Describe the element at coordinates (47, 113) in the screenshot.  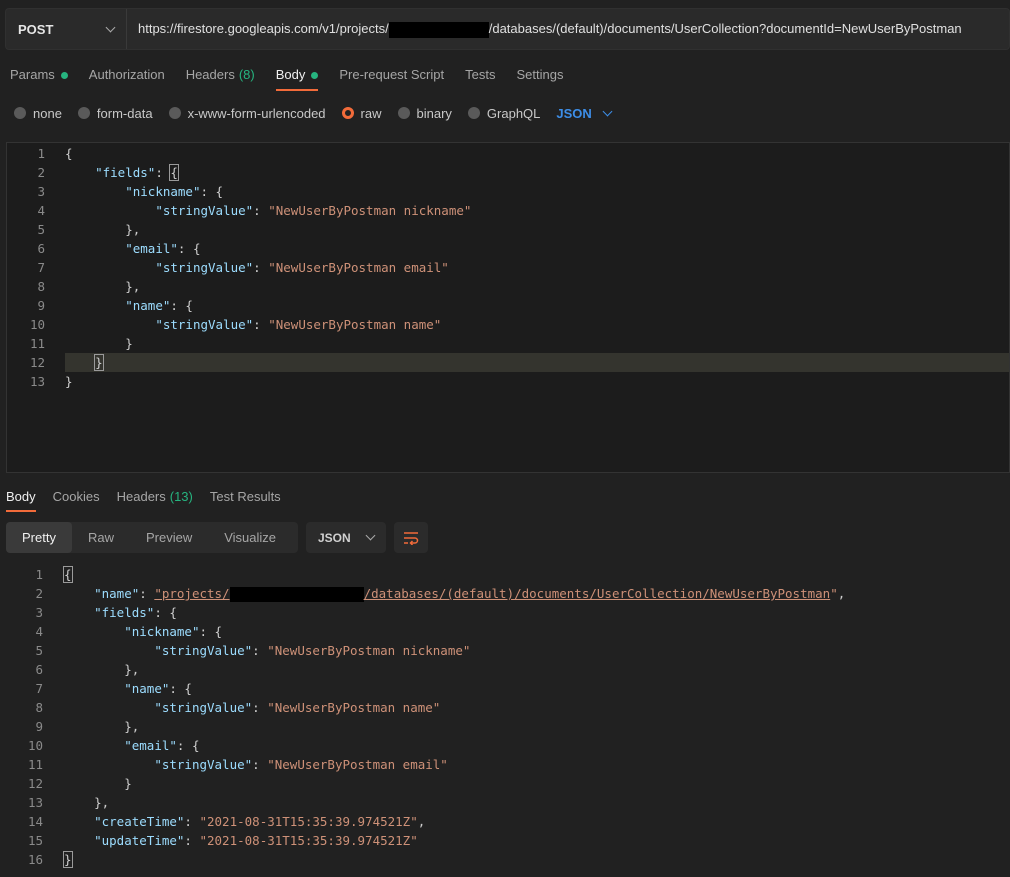
I see `radio-none-label: none` at that location.